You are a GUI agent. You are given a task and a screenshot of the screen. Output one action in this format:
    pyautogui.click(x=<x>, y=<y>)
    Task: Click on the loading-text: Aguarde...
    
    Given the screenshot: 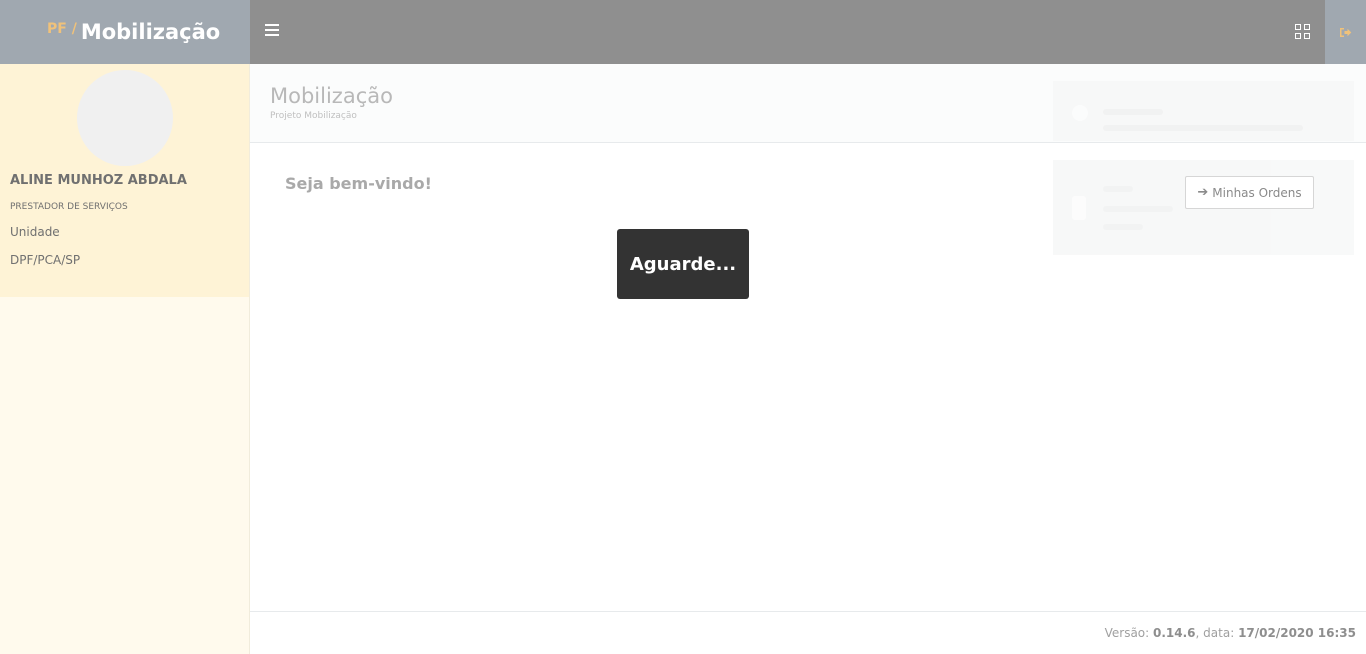 What is the action you would take?
    pyautogui.click(x=683, y=264)
    